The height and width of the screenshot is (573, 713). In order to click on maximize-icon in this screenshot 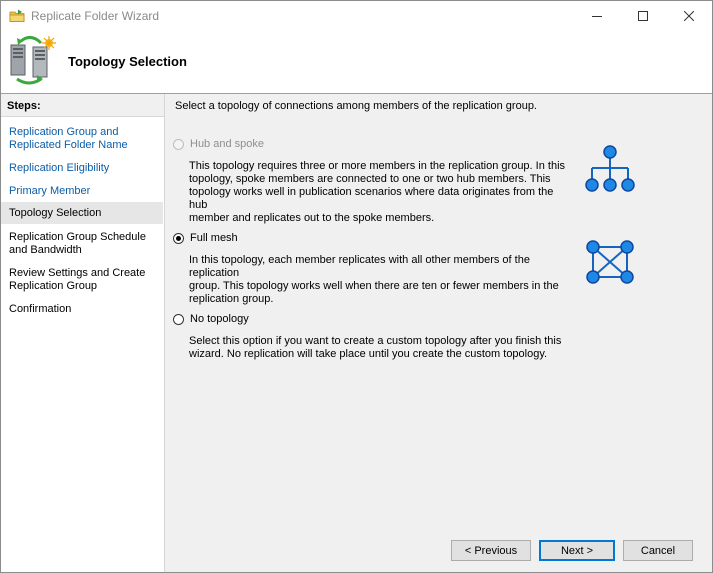, I will do `click(643, 16)`.